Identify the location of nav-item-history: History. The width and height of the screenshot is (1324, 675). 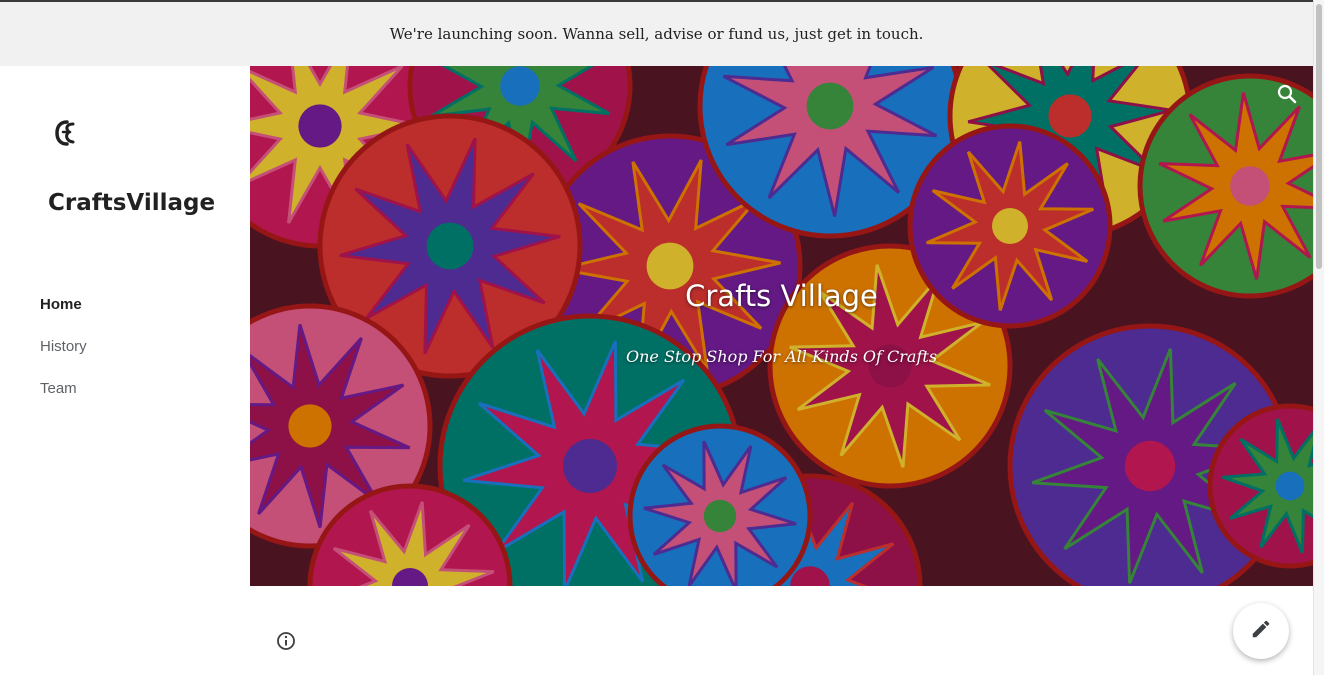
(63, 358).